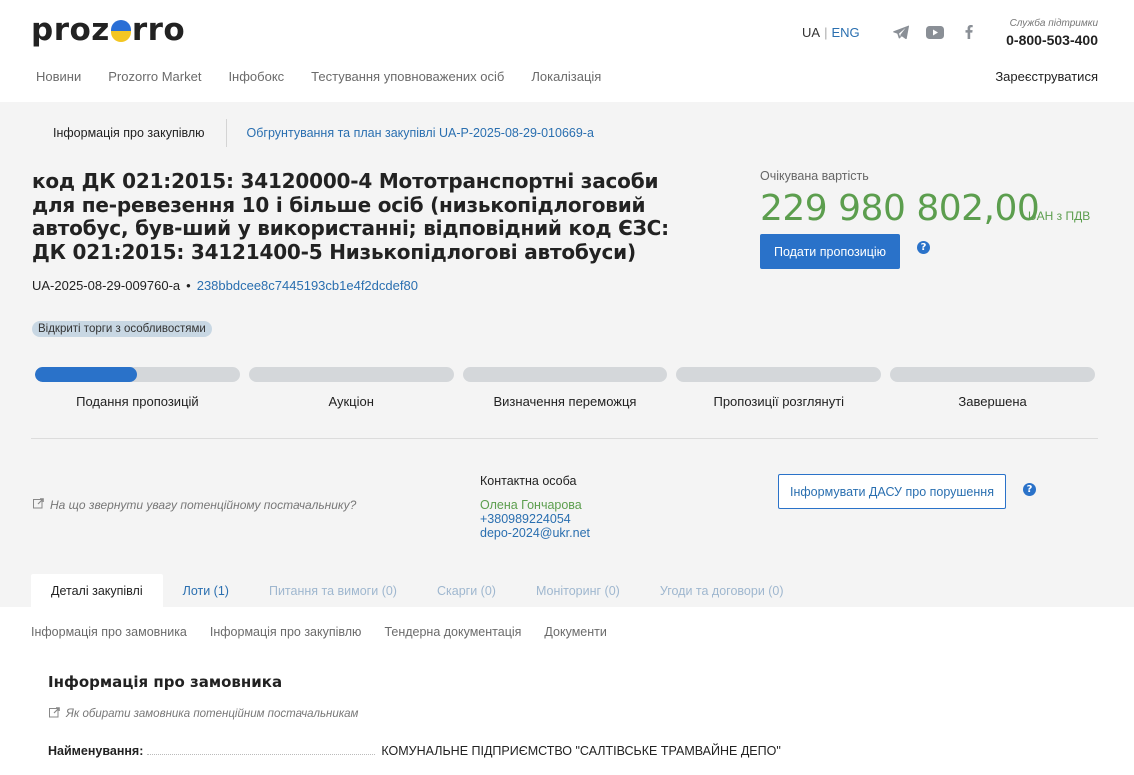 This screenshot has height=775, width=1134. Describe the element at coordinates (1053, 23) in the screenshot. I see `support-label: Служба підтримки` at that location.